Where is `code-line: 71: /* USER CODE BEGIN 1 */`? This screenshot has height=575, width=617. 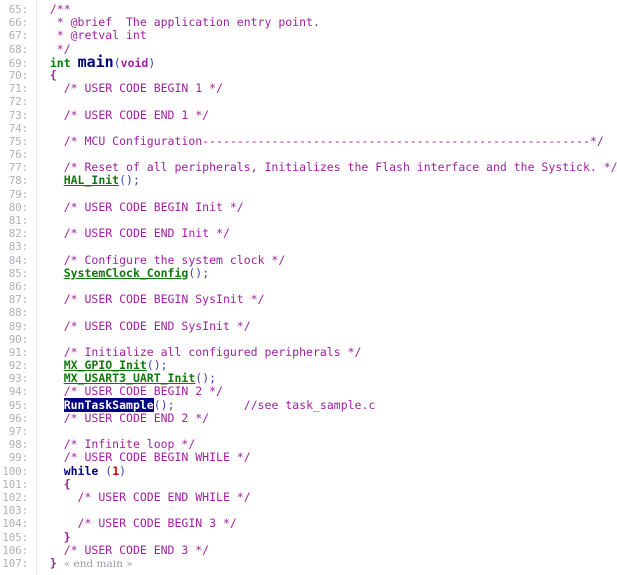 code-line: 71: /* USER CODE BEGIN 1 */ is located at coordinates (308, 89).